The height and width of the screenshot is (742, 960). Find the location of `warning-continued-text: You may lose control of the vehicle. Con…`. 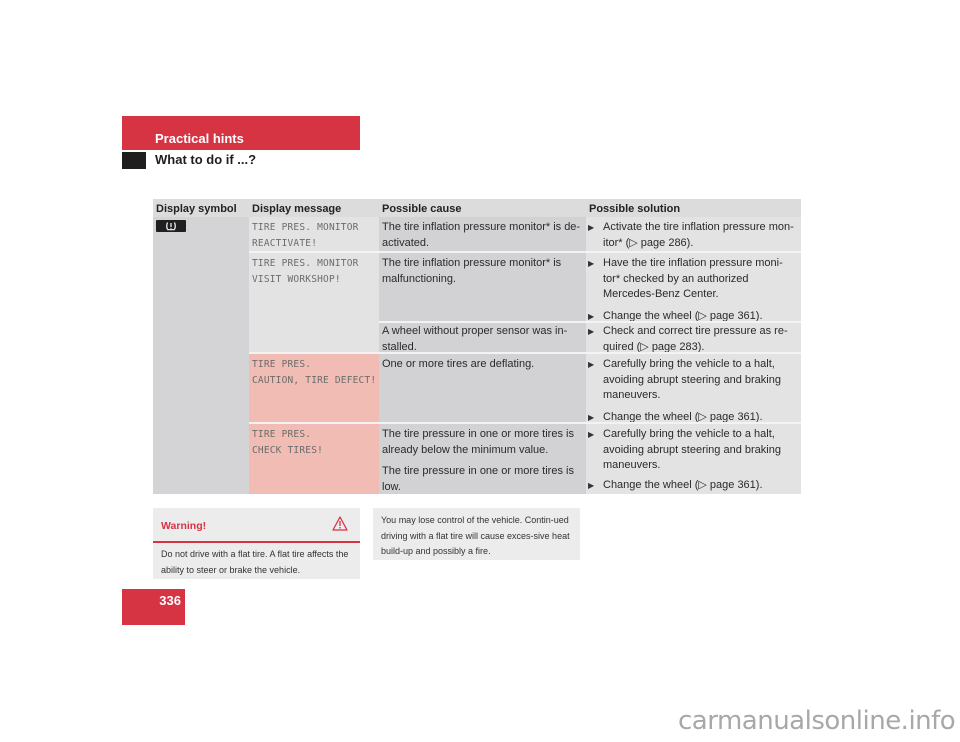

warning-continued-text: You may lose control of the vehicle. Con… is located at coordinates (475, 535).